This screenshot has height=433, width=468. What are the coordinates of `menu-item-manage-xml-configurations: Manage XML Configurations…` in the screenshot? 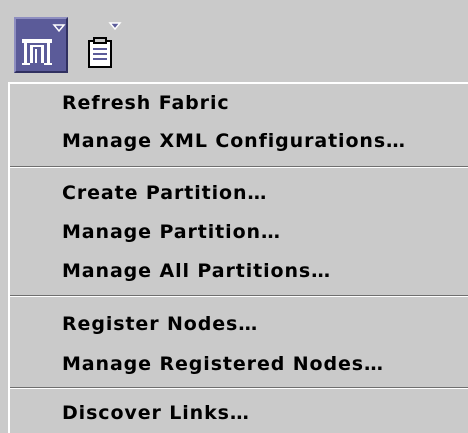 It's located at (239, 141).